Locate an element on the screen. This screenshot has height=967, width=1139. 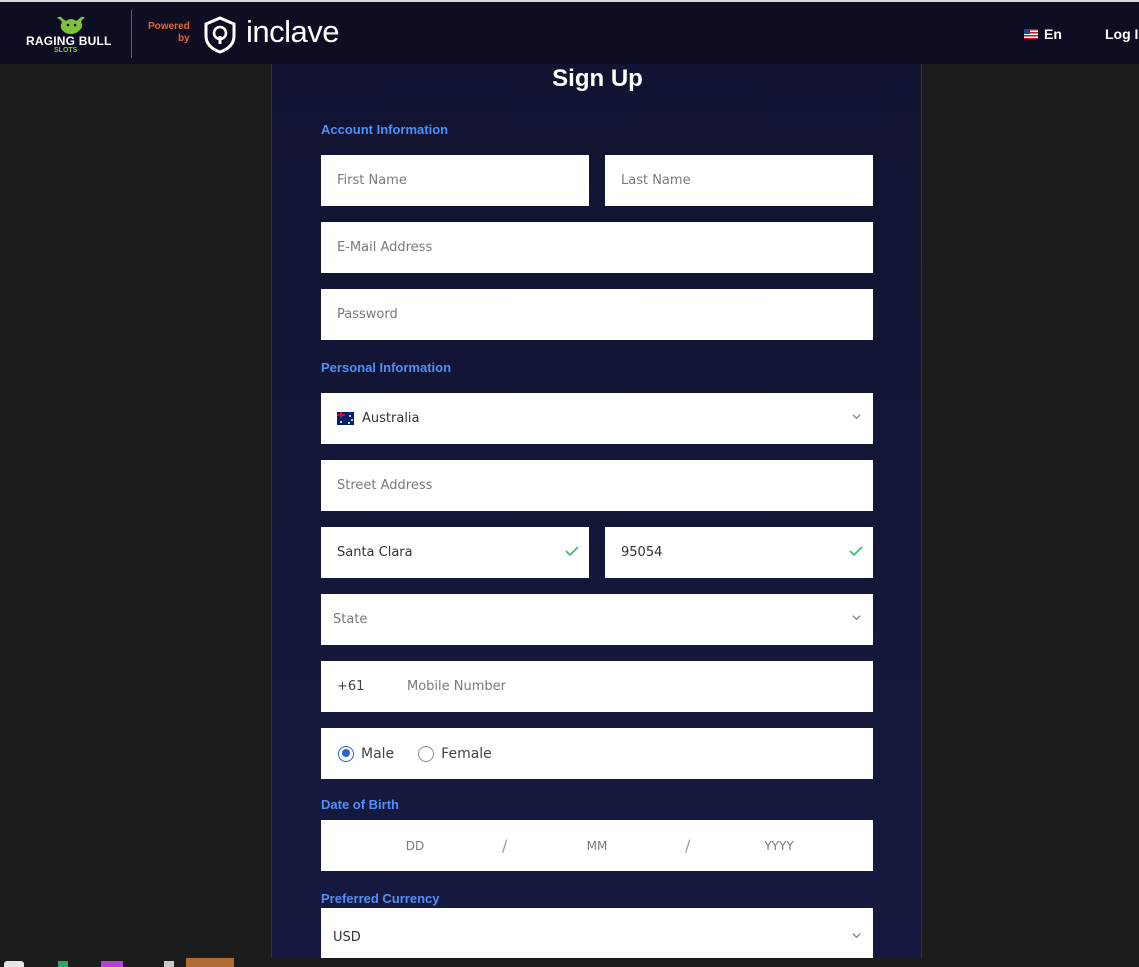
language-selector: En is located at coordinates (1043, 34).